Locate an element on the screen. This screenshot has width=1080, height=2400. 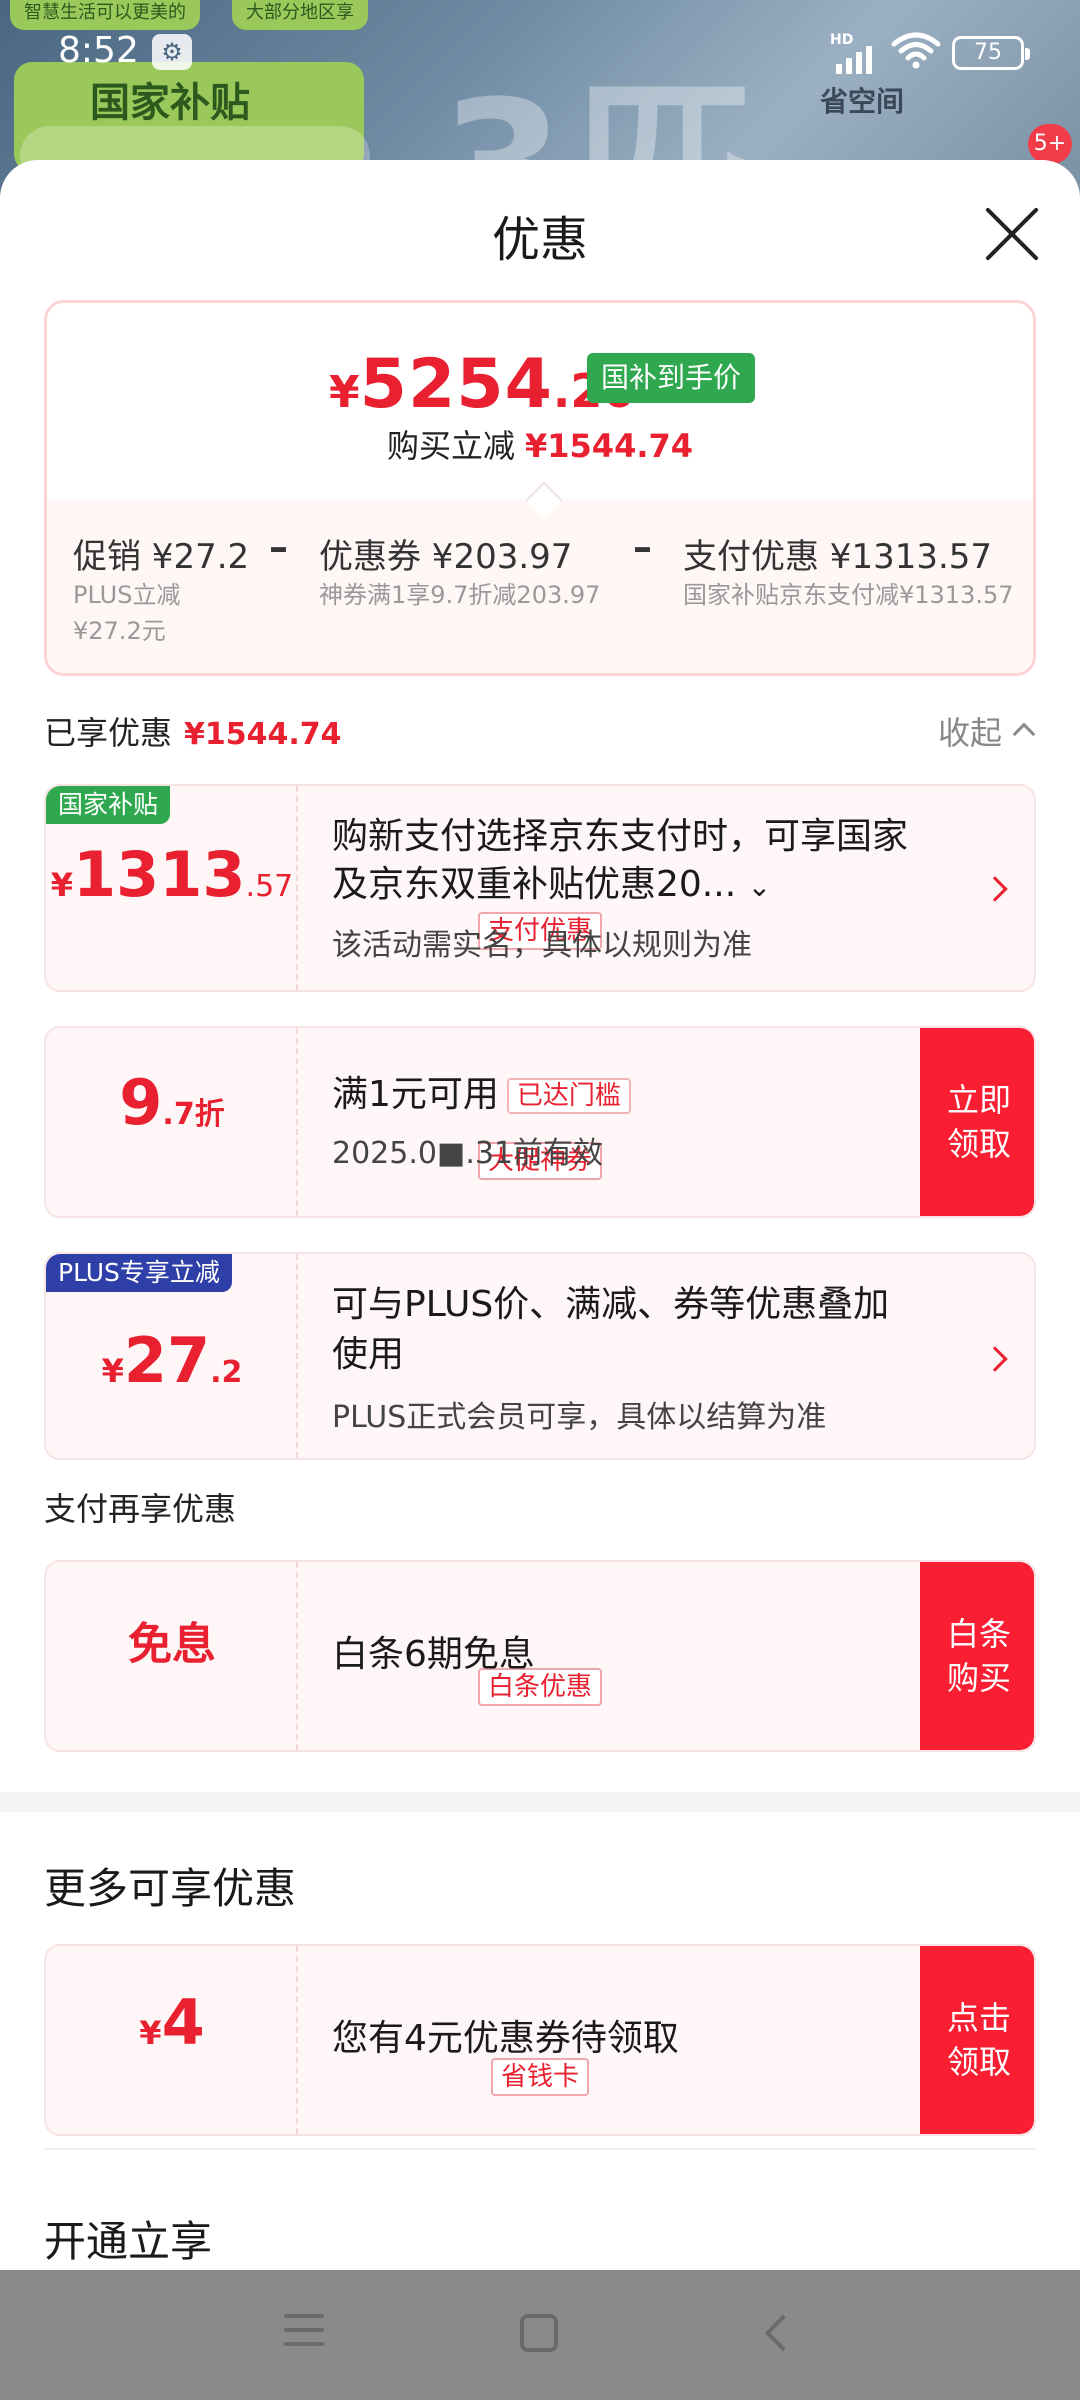
wrench-icon: ⚙ is located at coordinates (172, 52).